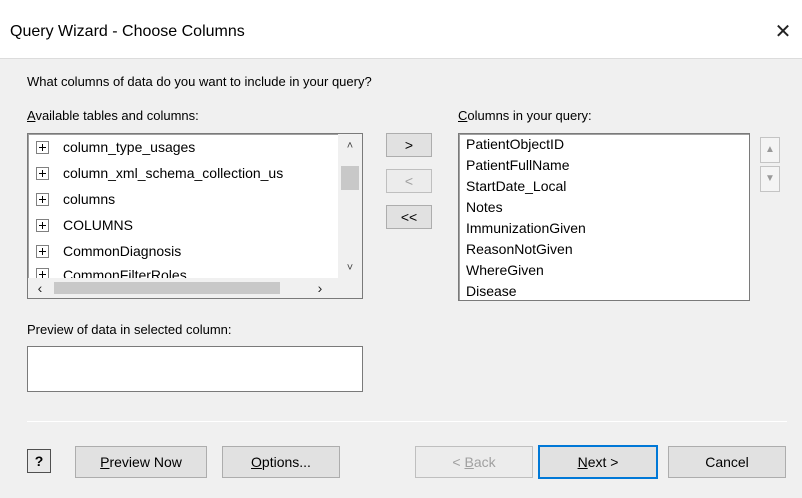 The image size is (802, 498). I want to click on back-button: < Back, so click(474, 462).